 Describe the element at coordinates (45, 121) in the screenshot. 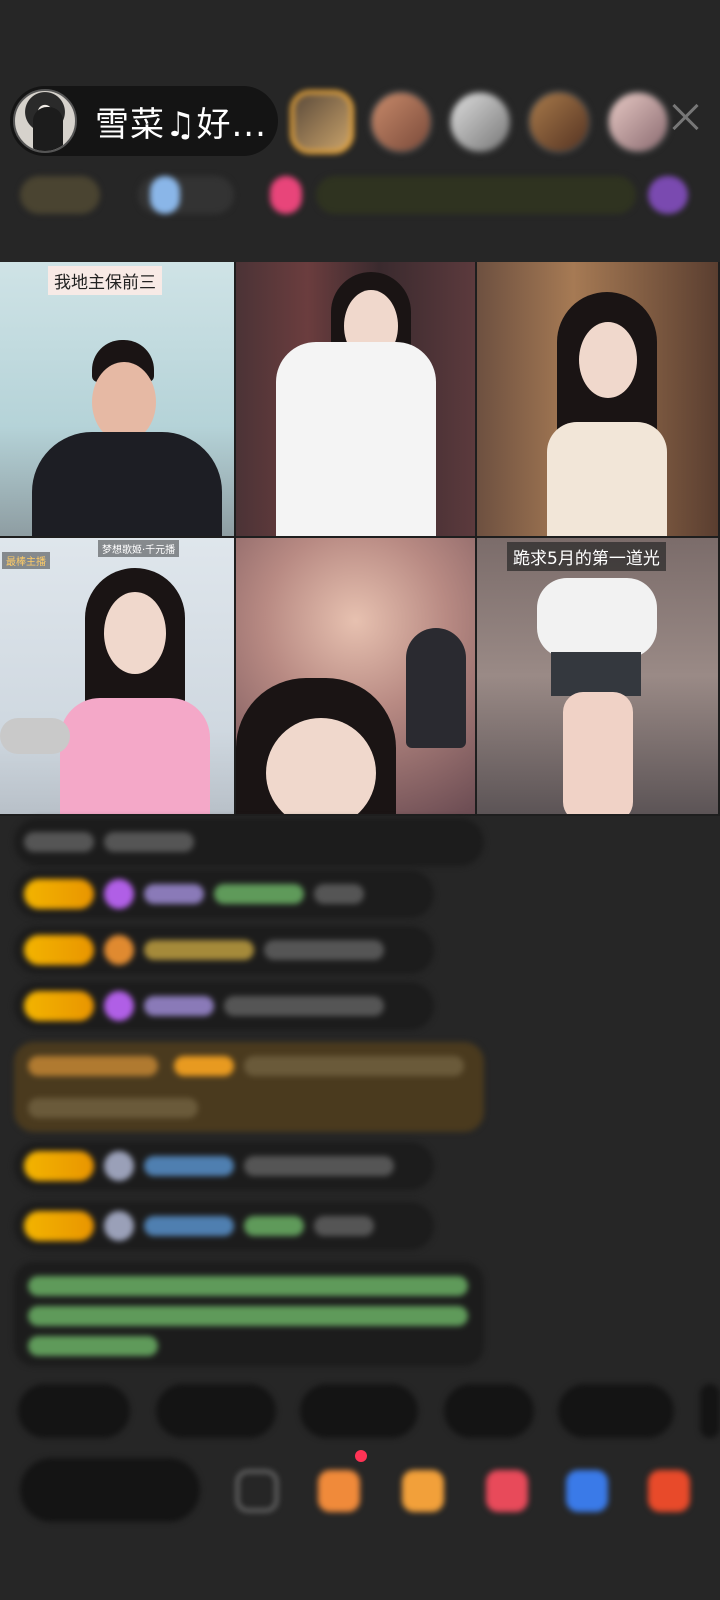

I see `host-avatar` at that location.